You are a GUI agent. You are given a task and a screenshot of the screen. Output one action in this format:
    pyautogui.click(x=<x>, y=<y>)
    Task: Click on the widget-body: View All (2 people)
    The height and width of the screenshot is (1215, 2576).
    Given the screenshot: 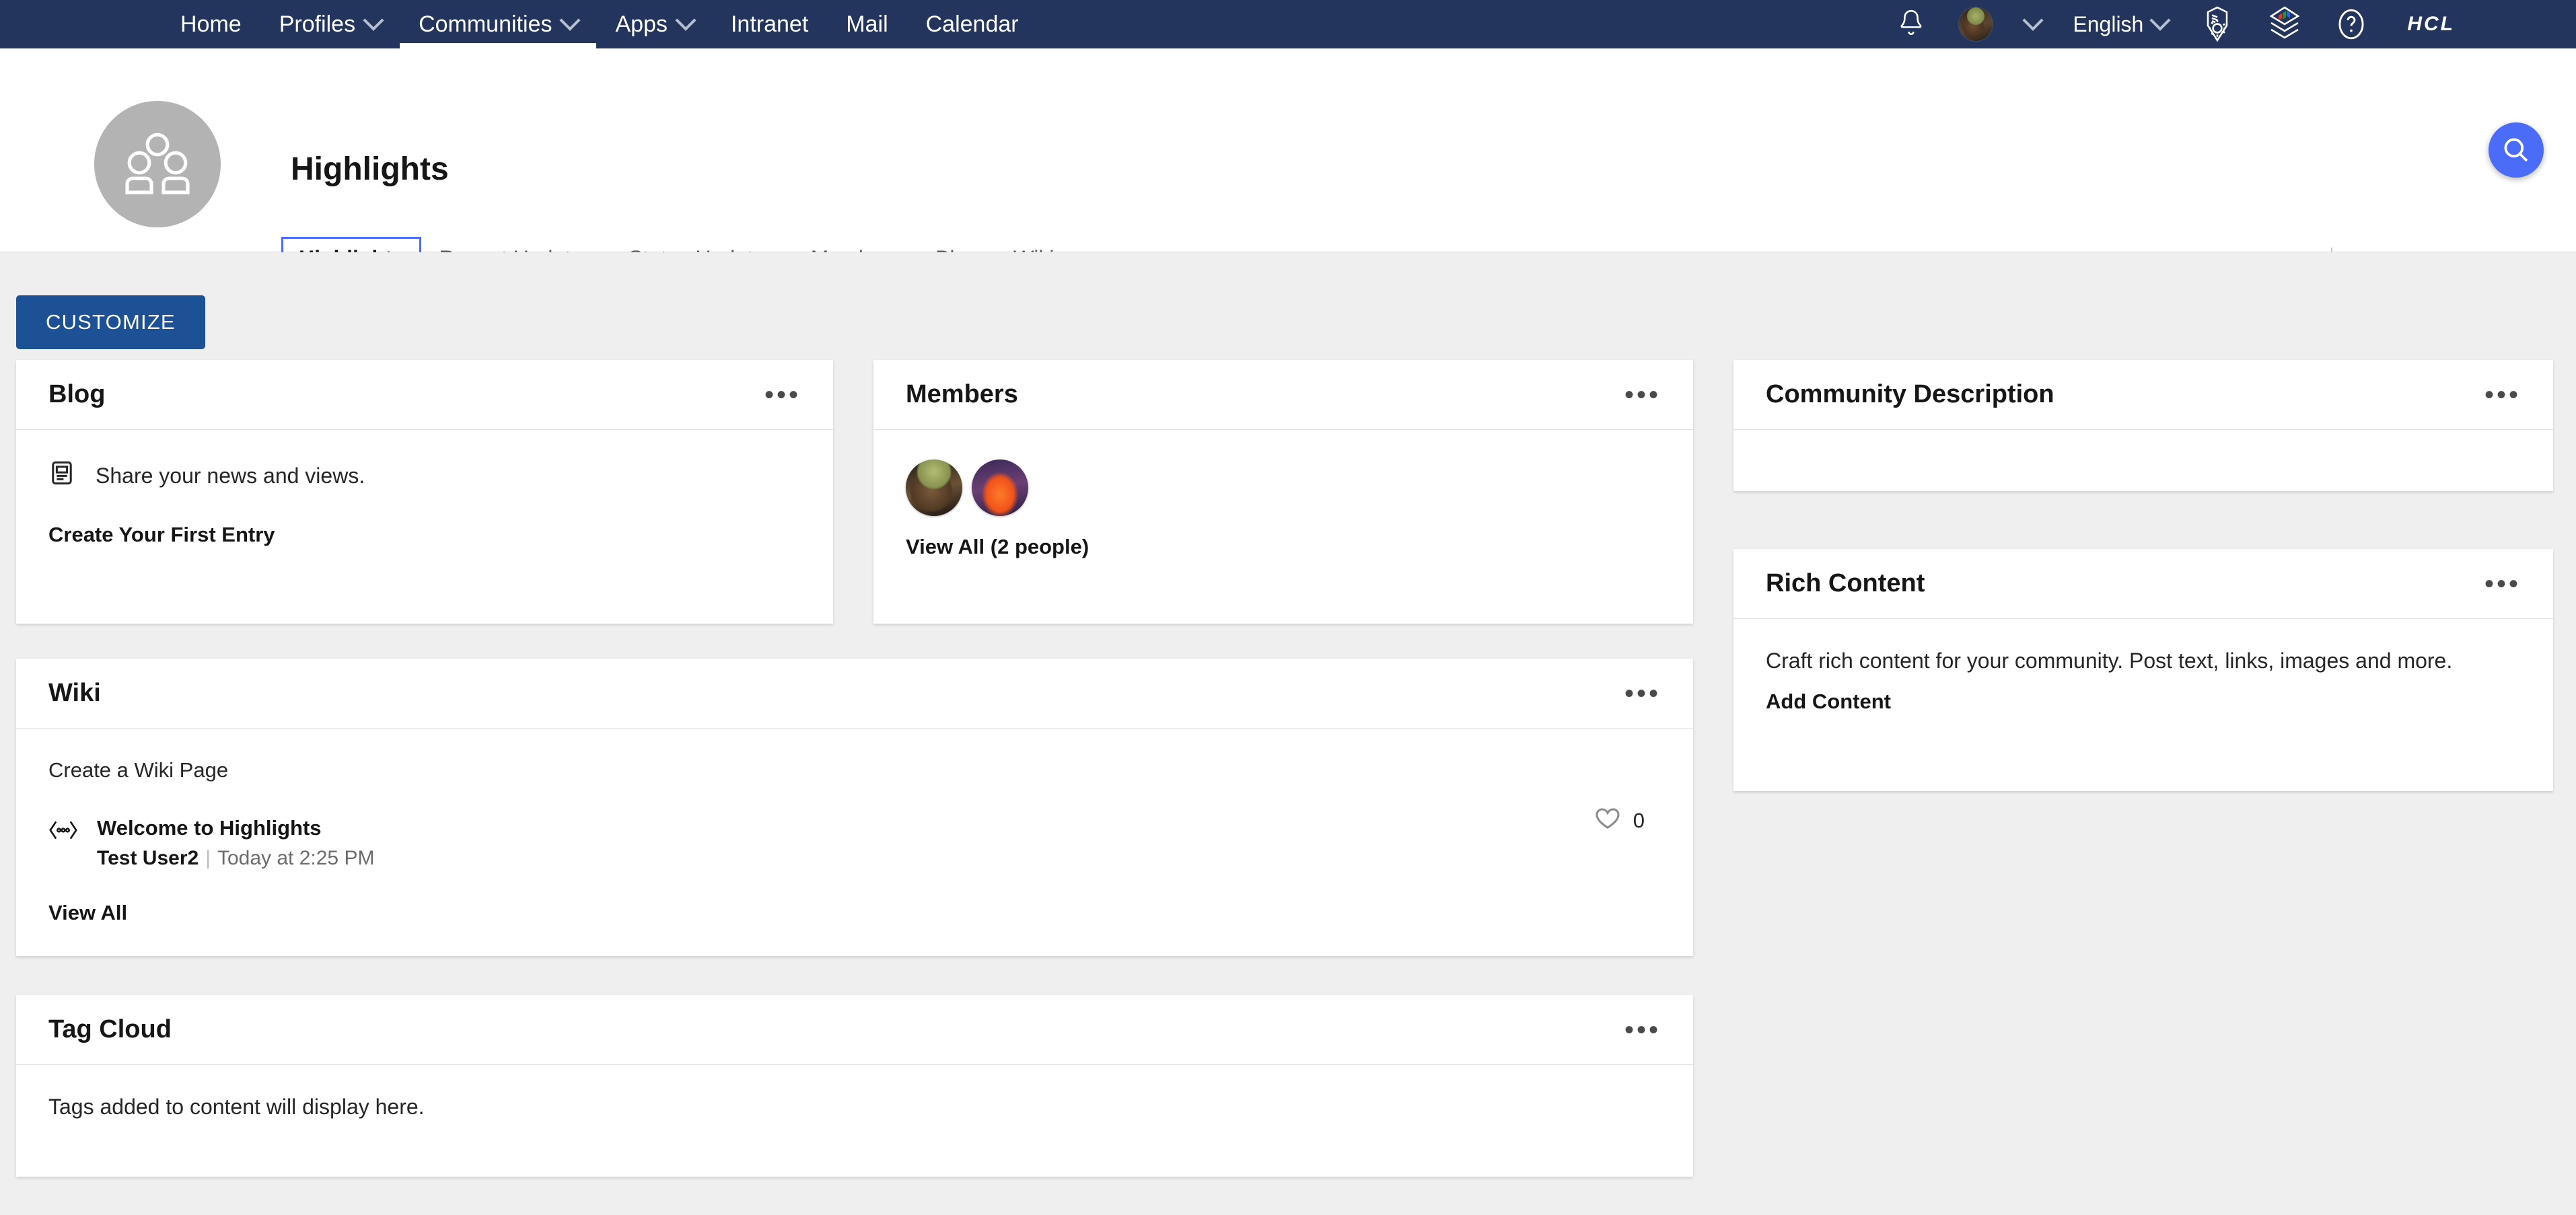 What is the action you would take?
    pyautogui.click(x=1283, y=511)
    